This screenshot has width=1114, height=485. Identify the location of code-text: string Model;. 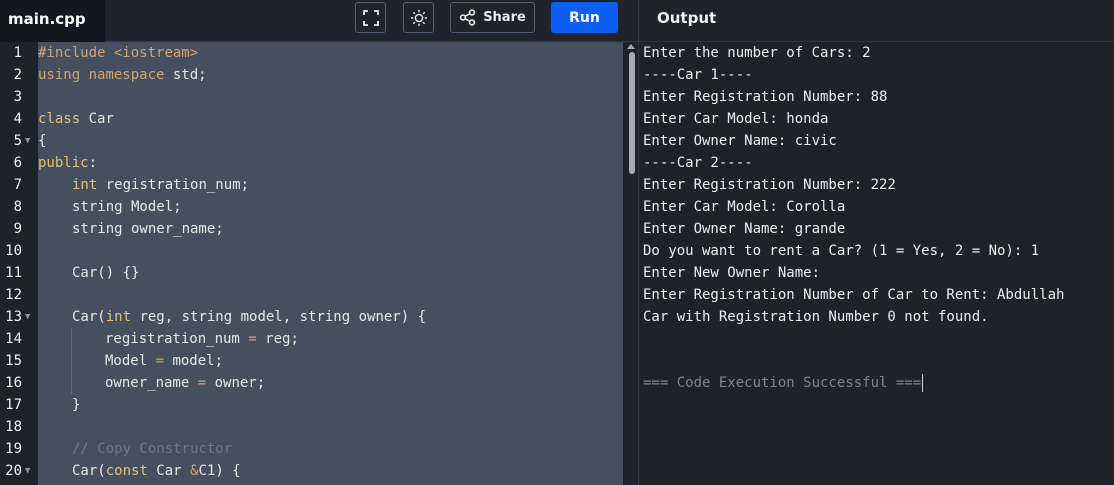
(127, 207).